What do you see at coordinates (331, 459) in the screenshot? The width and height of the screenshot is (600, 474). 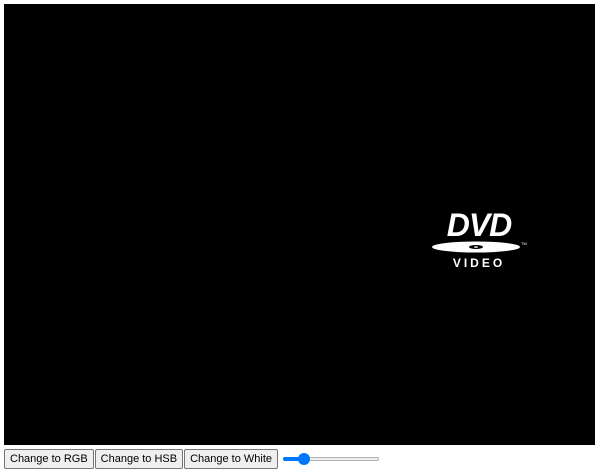 I see `speed-slider` at bounding box center [331, 459].